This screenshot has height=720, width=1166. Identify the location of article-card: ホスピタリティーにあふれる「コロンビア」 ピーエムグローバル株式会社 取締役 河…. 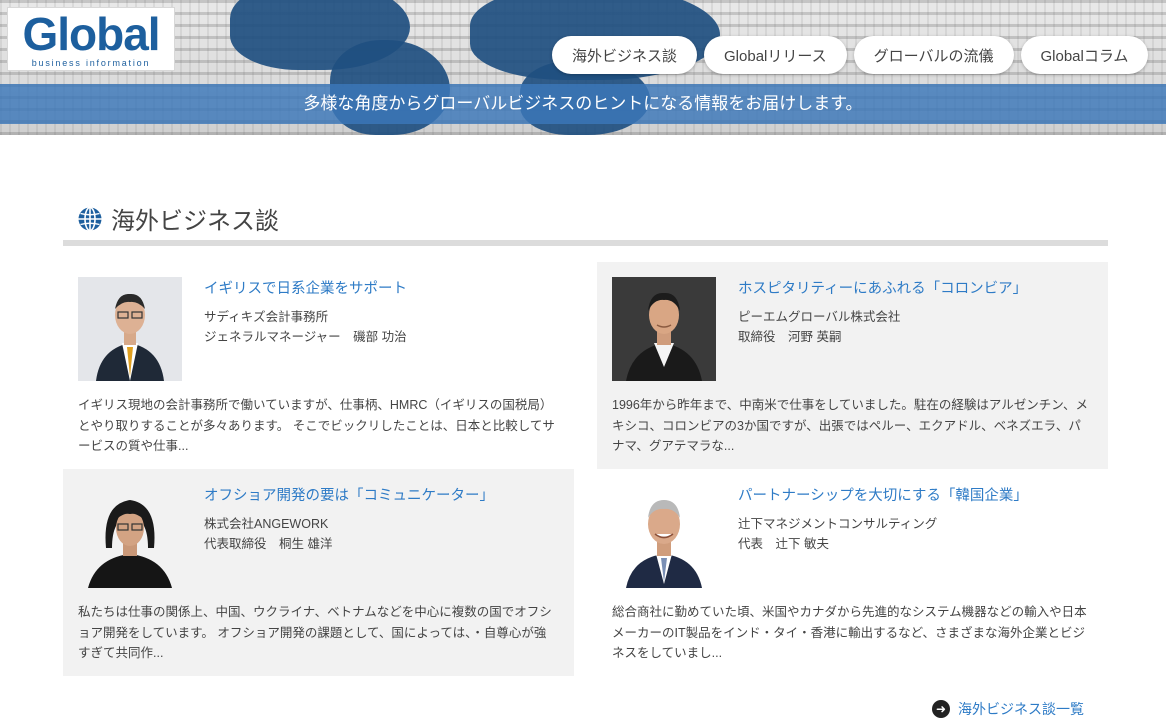
(852, 365).